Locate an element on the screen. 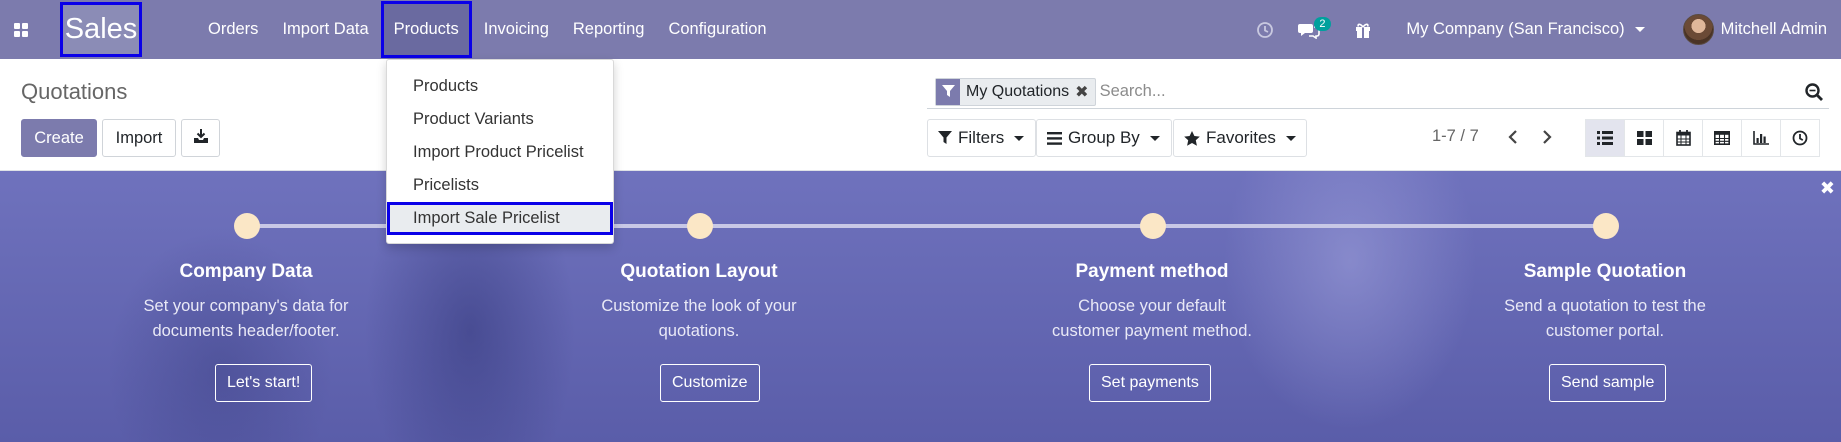 The height and width of the screenshot is (442, 1841). favorites-label: Favorites is located at coordinates (1241, 137).